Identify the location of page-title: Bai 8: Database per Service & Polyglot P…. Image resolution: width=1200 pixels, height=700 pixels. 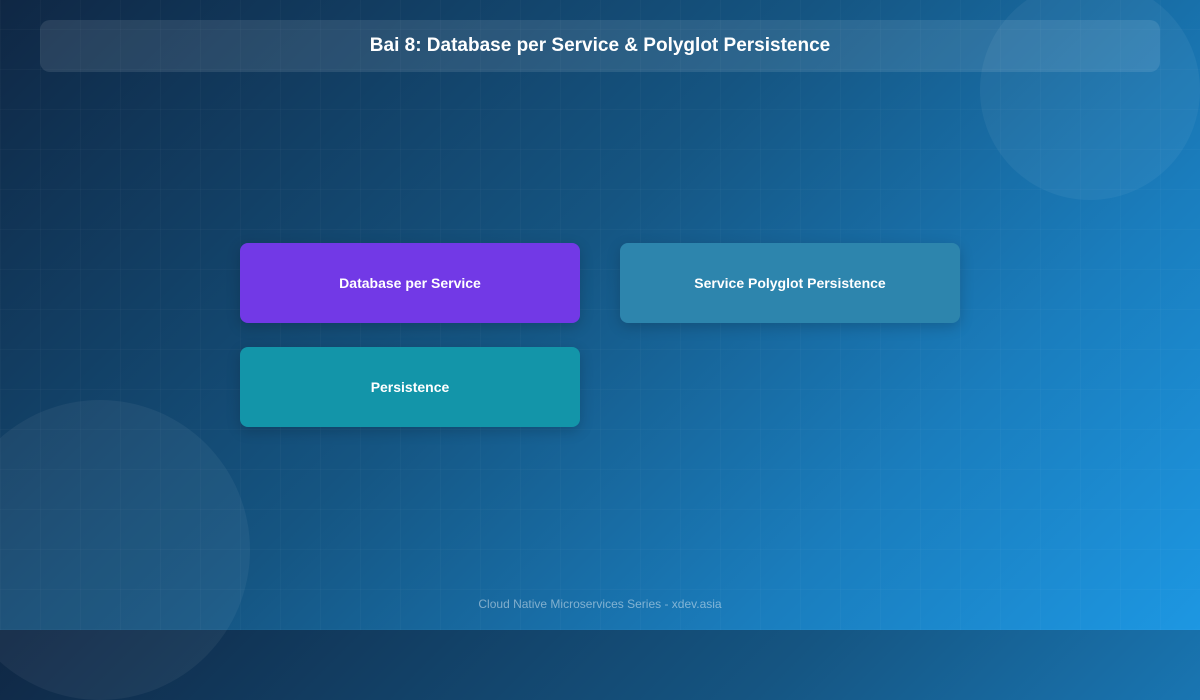
(600, 45).